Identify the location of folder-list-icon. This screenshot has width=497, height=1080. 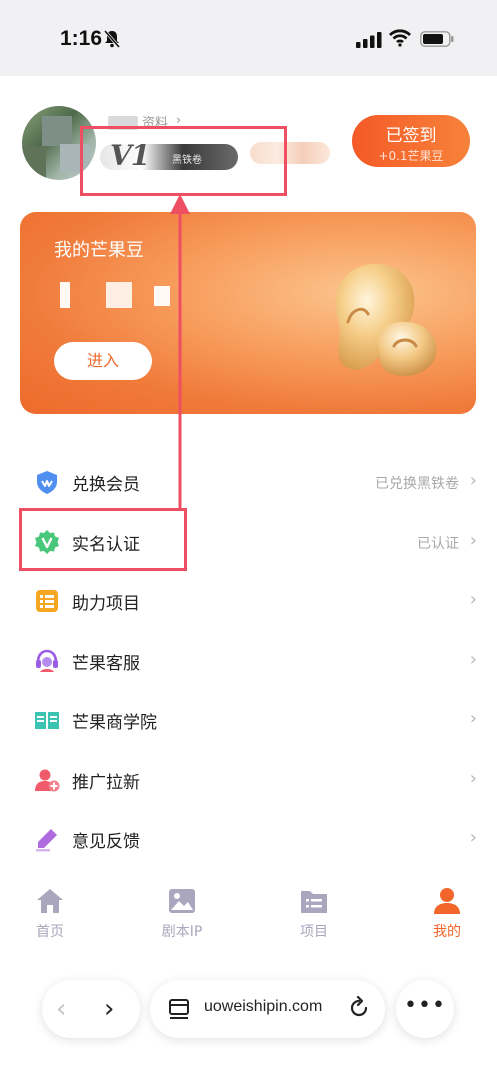
(314, 902).